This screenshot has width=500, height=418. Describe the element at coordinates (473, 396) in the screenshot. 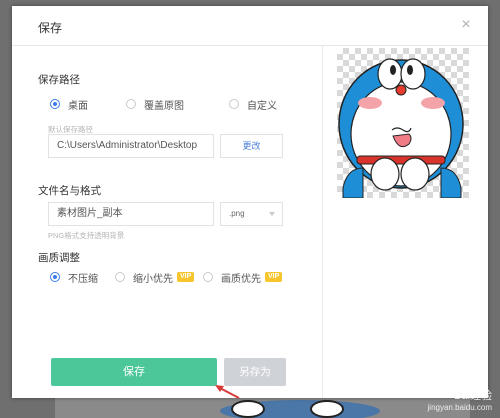

I see `watermark-brand: Bai经验` at that location.